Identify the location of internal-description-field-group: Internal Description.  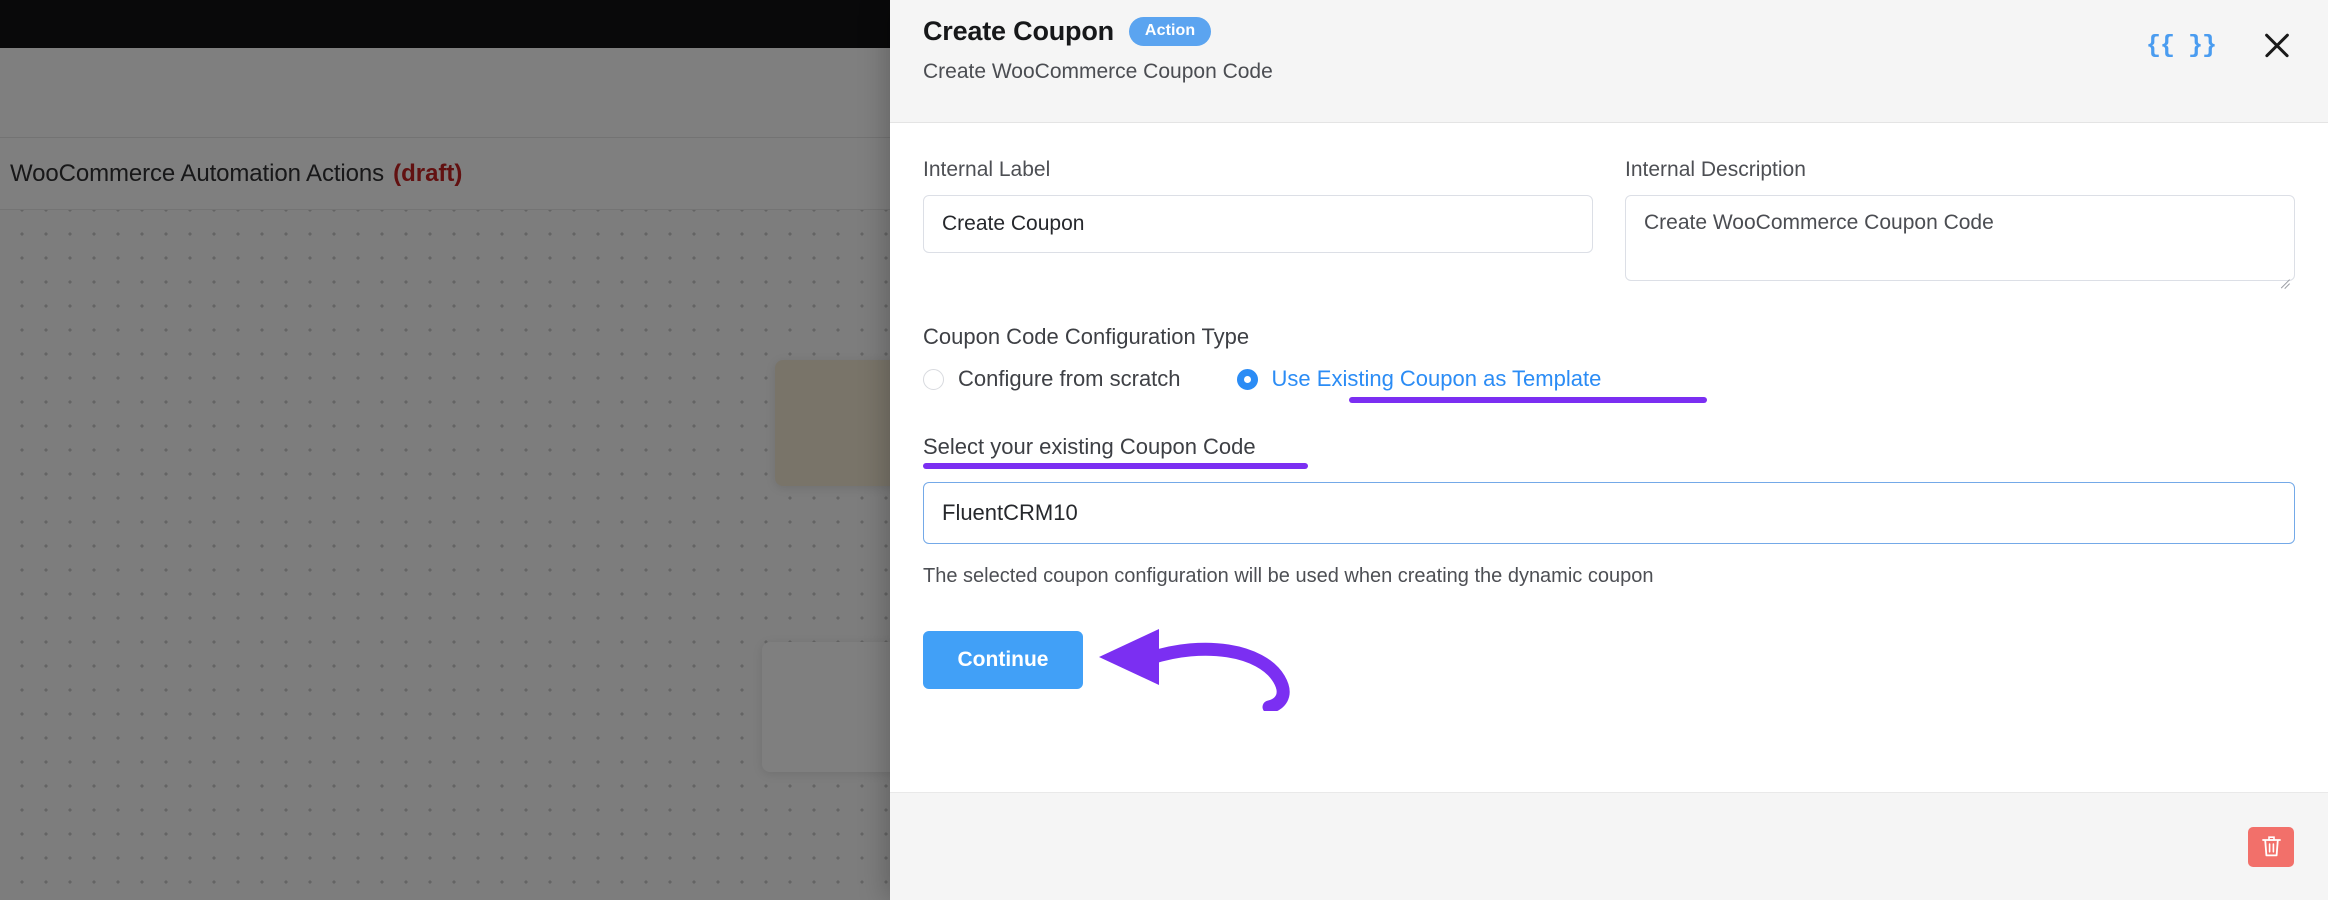
(1960, 223).